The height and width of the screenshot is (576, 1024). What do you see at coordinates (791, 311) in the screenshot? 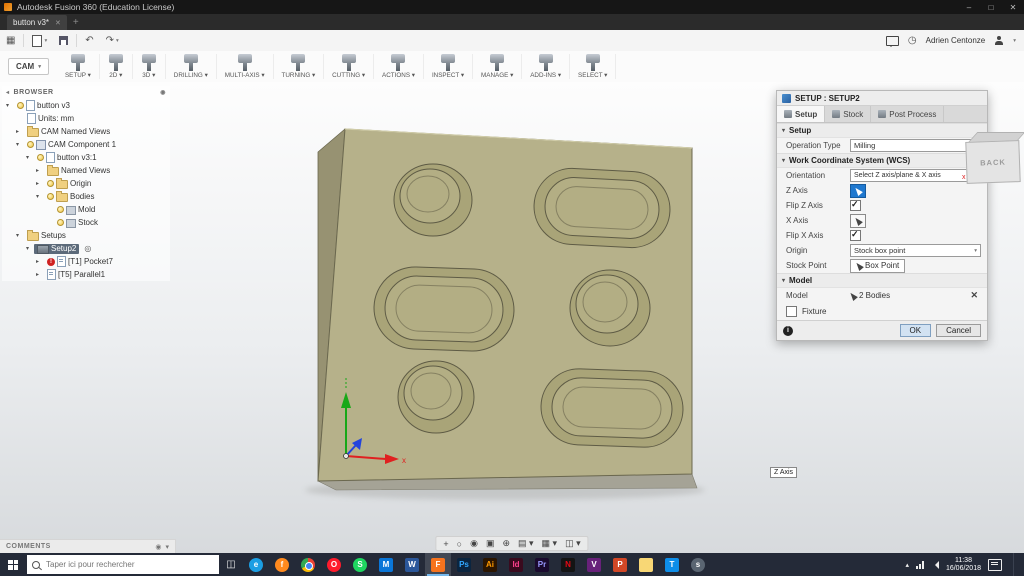
I see `fixture-checkbox` at bounding box center [791, 311].